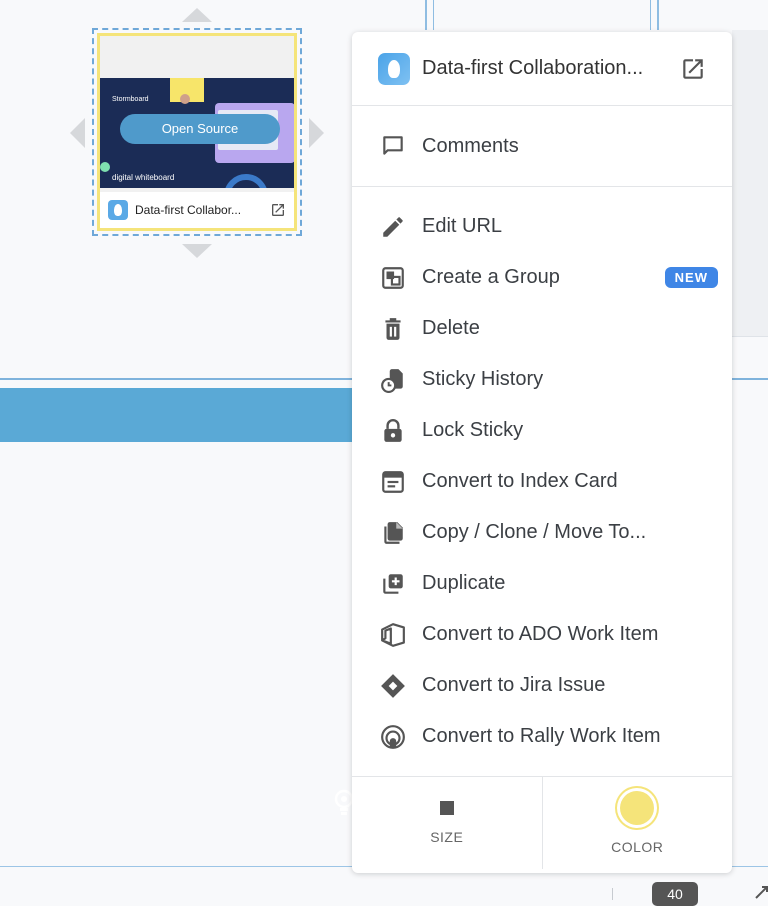 The height and width of the screenshot is (906, 768). I want to click on preview-text: digital whiteboard, so click(143, 177).